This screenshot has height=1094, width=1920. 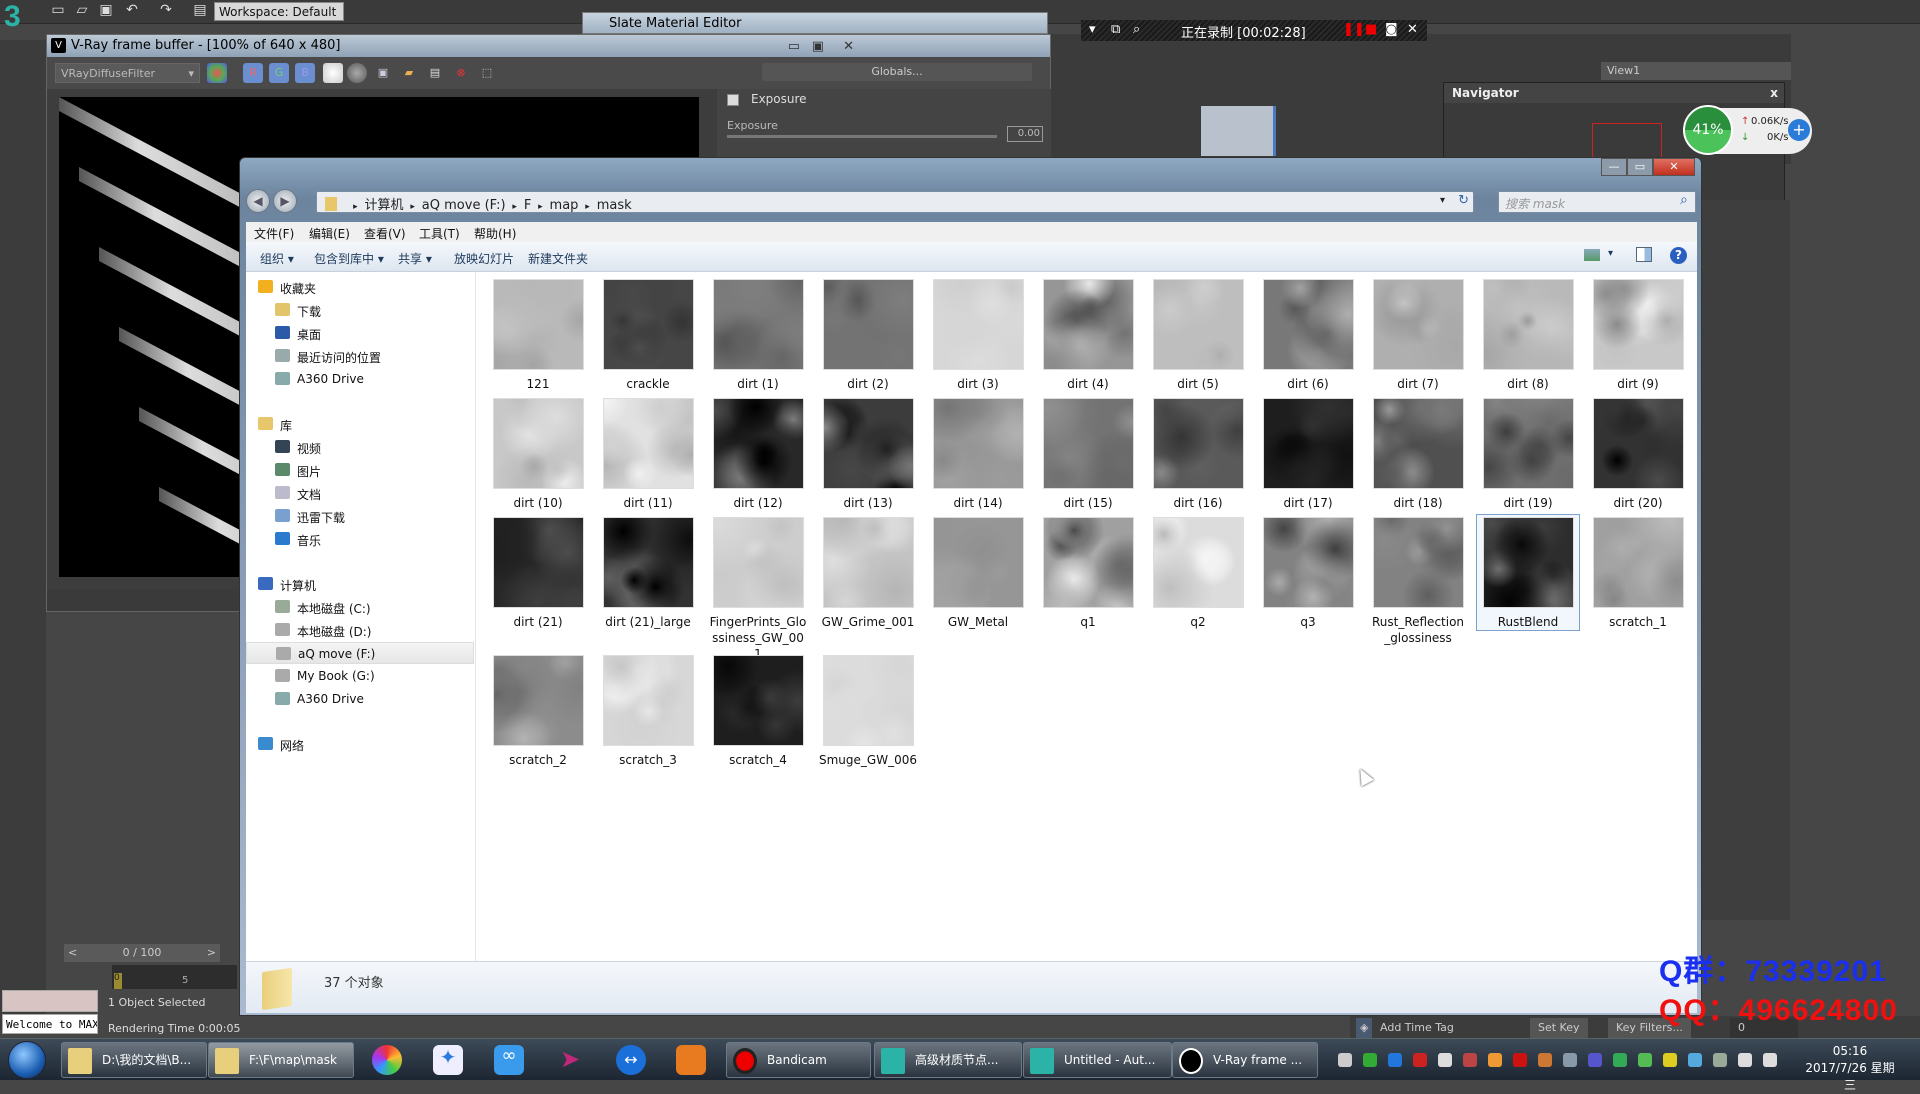 What do you see at coordinates (360, 744) in the screenshot?
I see `nav-item: 网络` at bounding box center [360, 744].